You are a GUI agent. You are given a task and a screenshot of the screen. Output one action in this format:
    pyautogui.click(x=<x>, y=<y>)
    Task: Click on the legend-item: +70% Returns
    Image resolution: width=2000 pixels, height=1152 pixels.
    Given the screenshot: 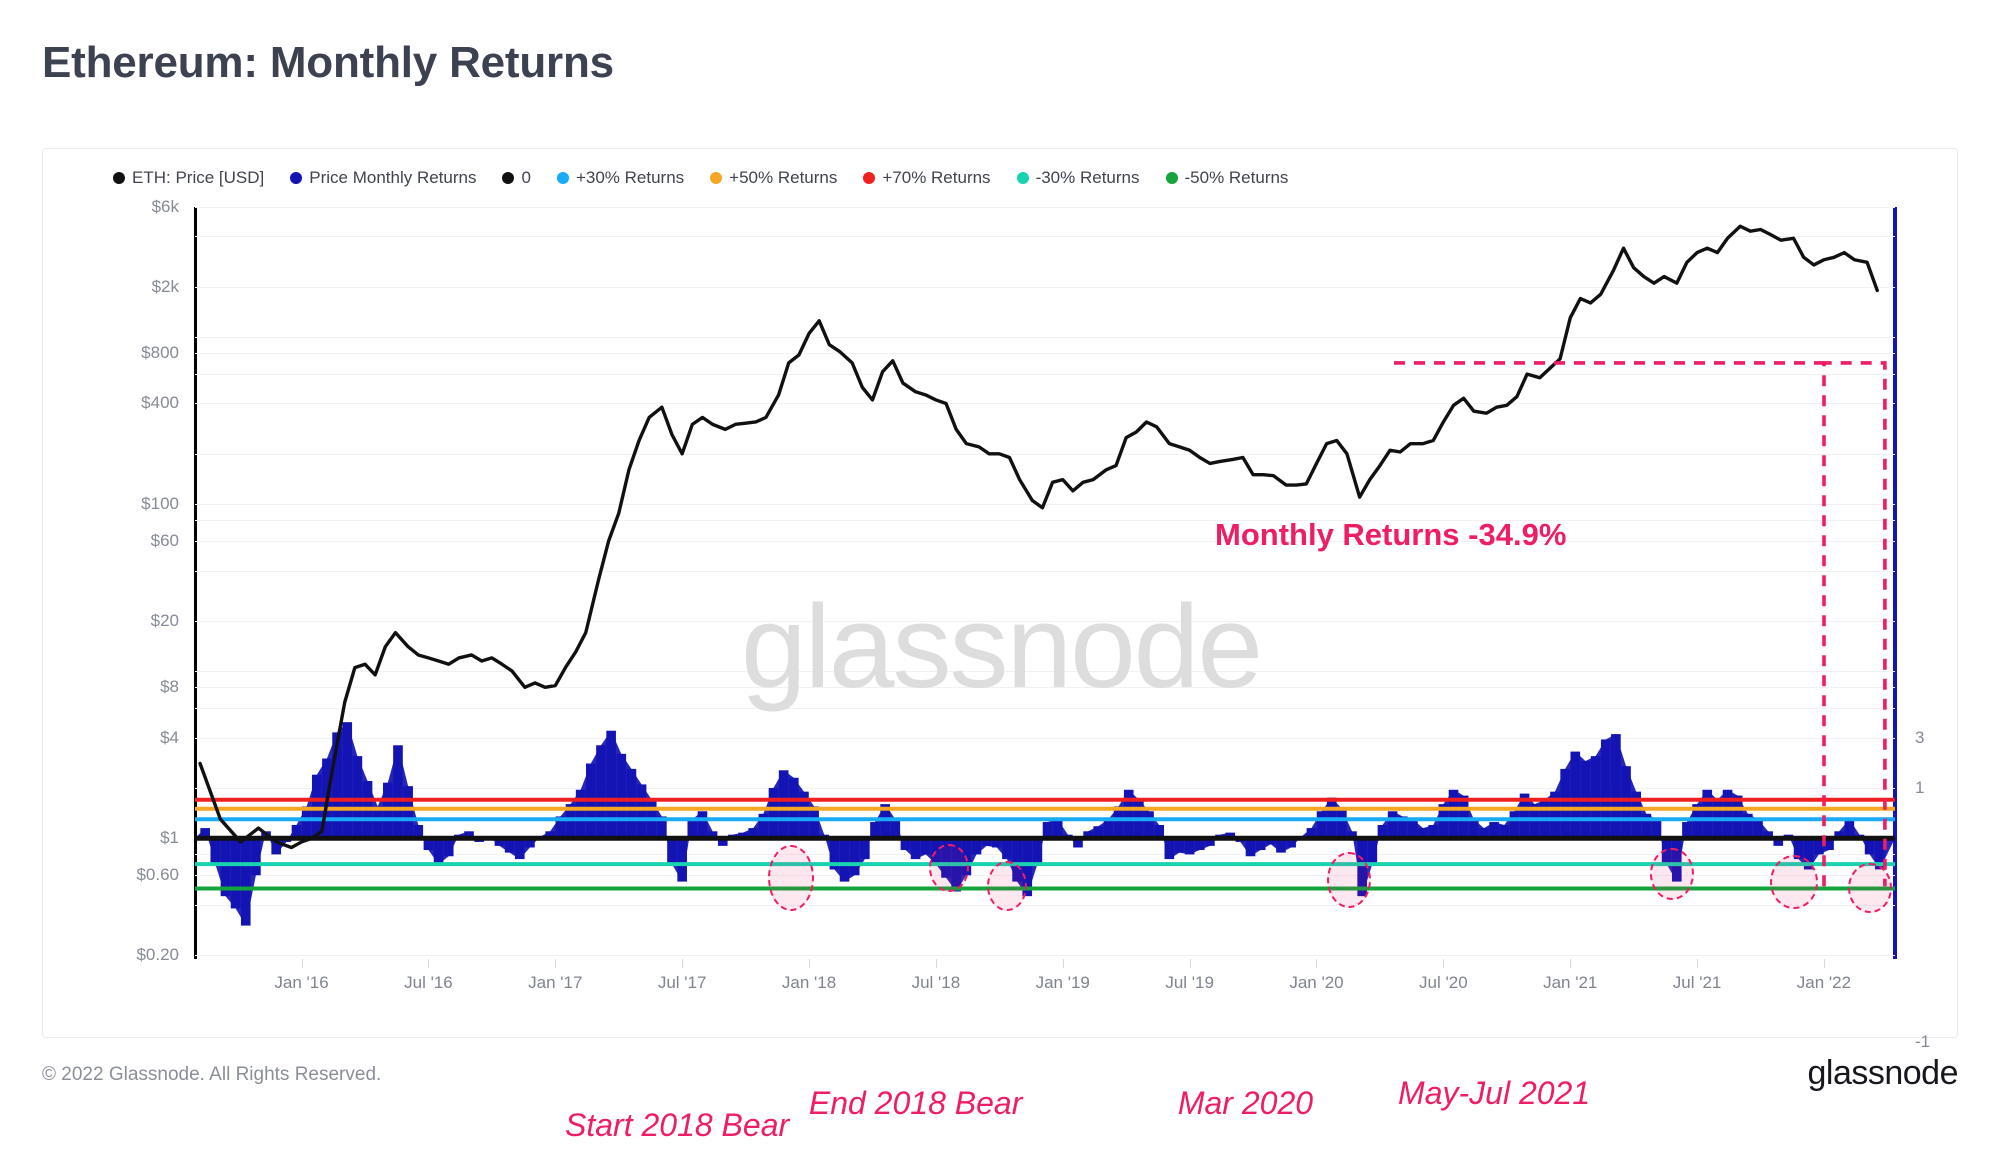 What is the action you would take?
    pyautogui.click(x=927, y=178)
    